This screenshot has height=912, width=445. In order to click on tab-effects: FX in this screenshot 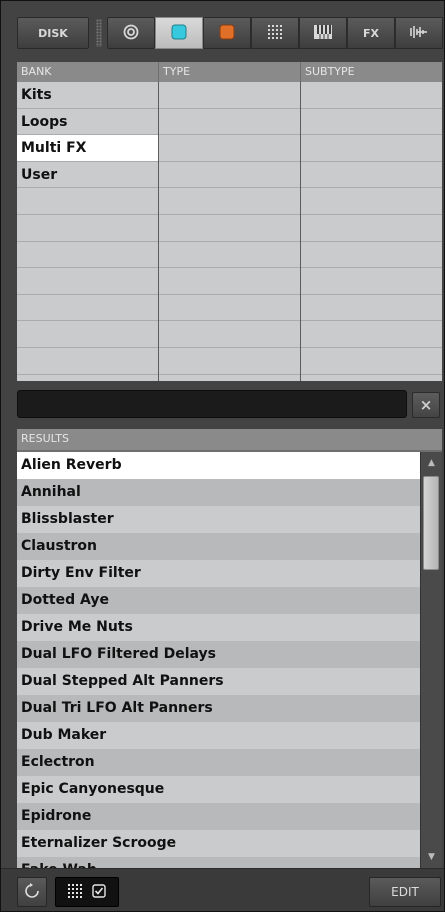, I will do `click(371, 33)`.